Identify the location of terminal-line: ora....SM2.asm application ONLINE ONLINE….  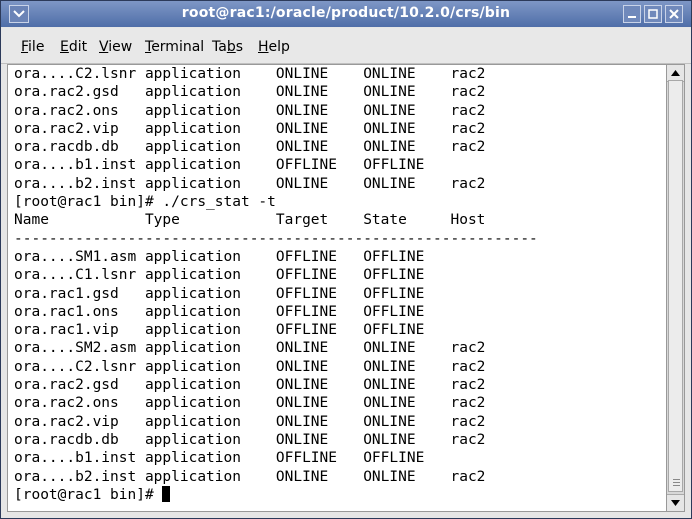
(250, 348).